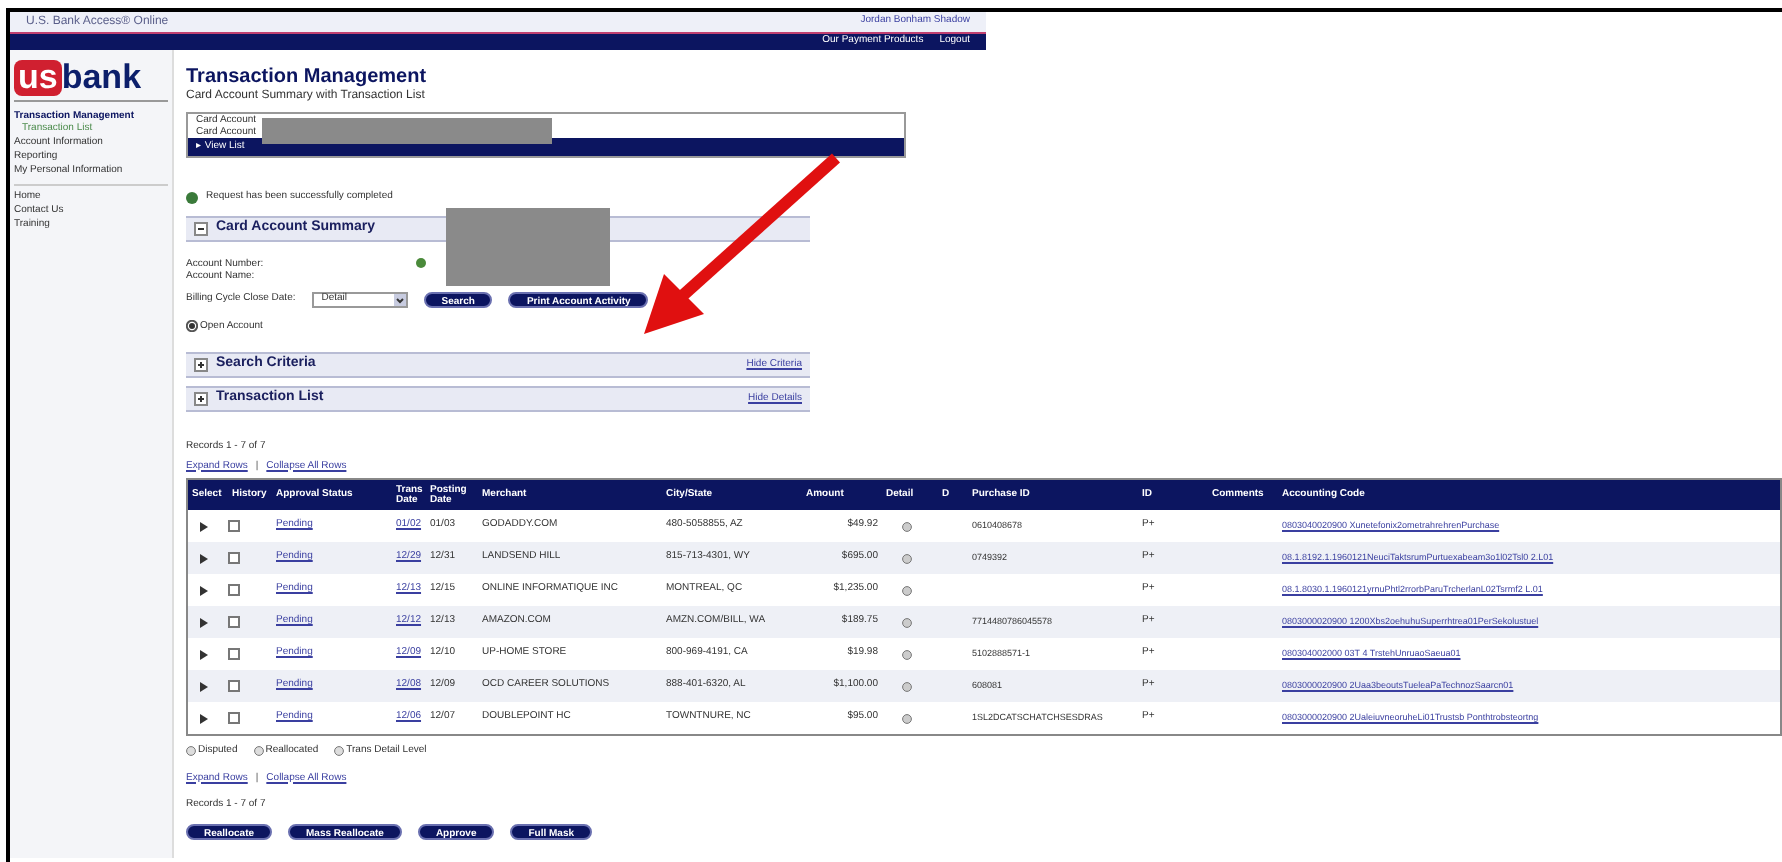  What do you see at coordinates (399, 299) in the screenshot?
I see `dropdown-caret-icon` at bounding box center [399, 299].